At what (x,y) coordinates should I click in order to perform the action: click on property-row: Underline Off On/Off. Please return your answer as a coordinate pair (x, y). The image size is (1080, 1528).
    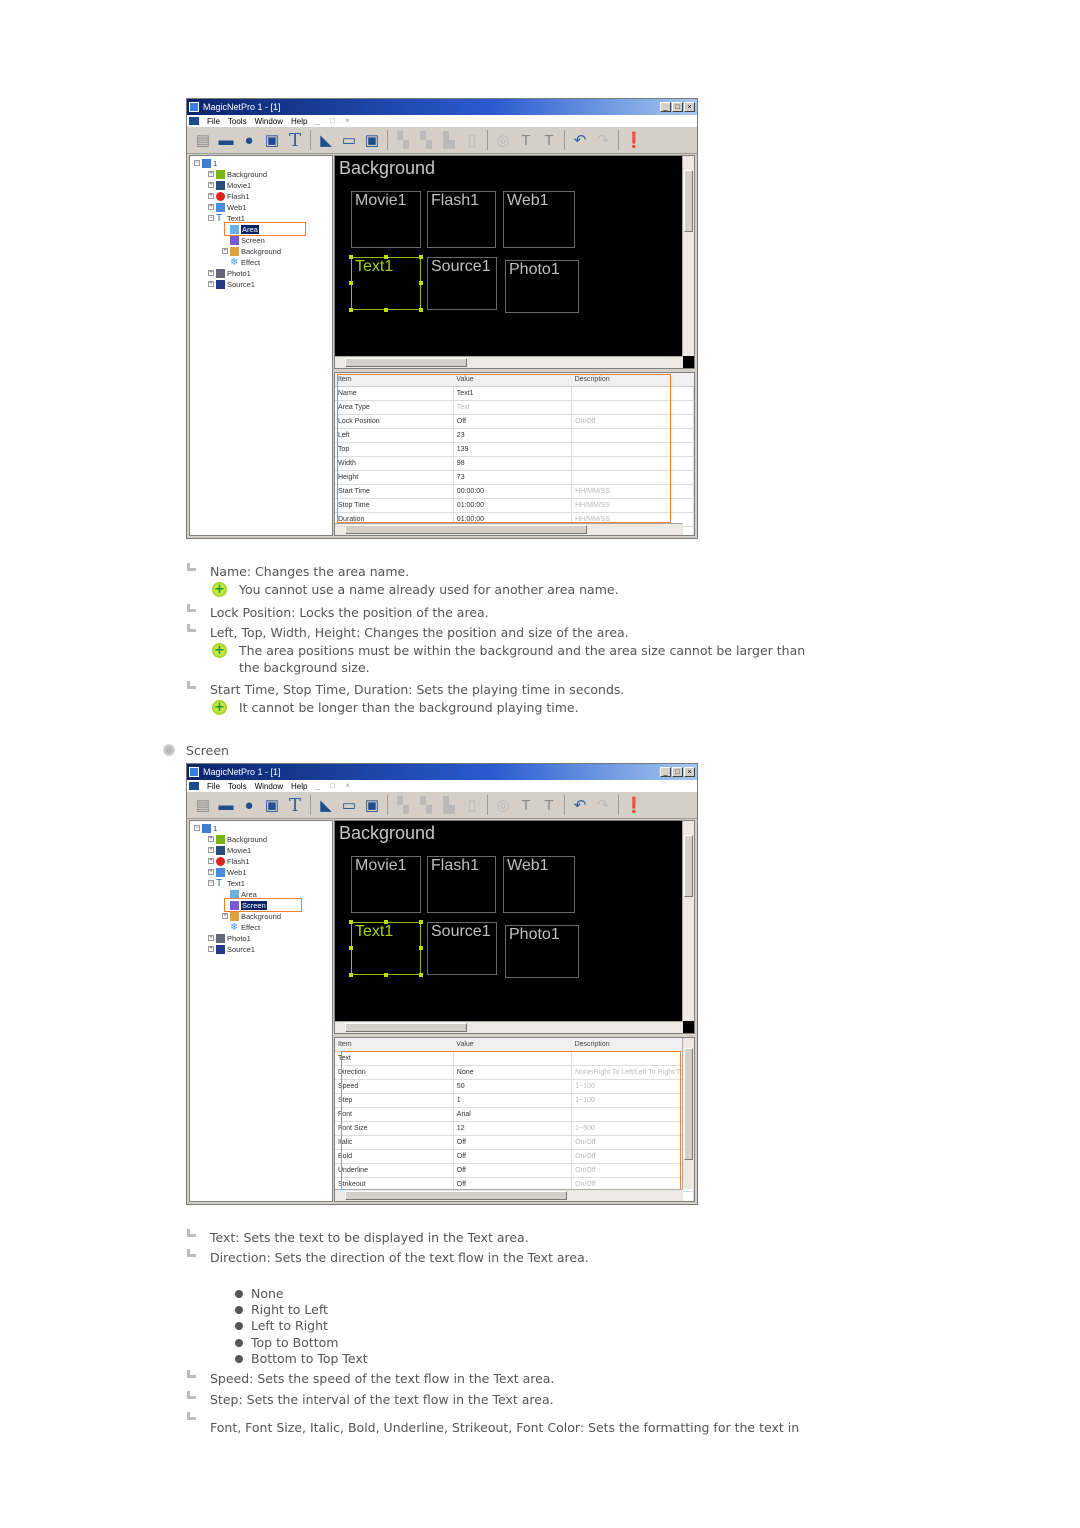
    Looking at the image, I should click on (514, 1170).